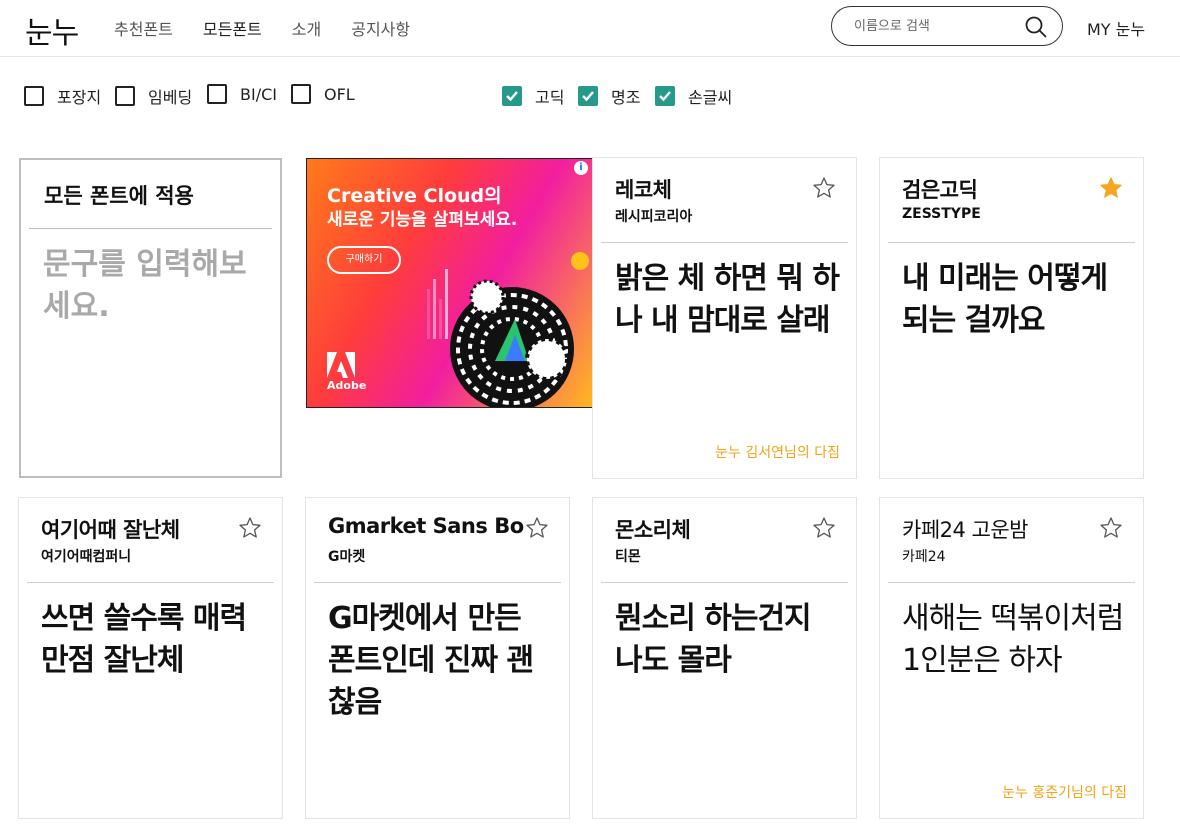 This screenshot has height=828, width=1180. Describe the element at coordinates (626, 97) in the screenshot. I see `filter-label: 명조` at that location.